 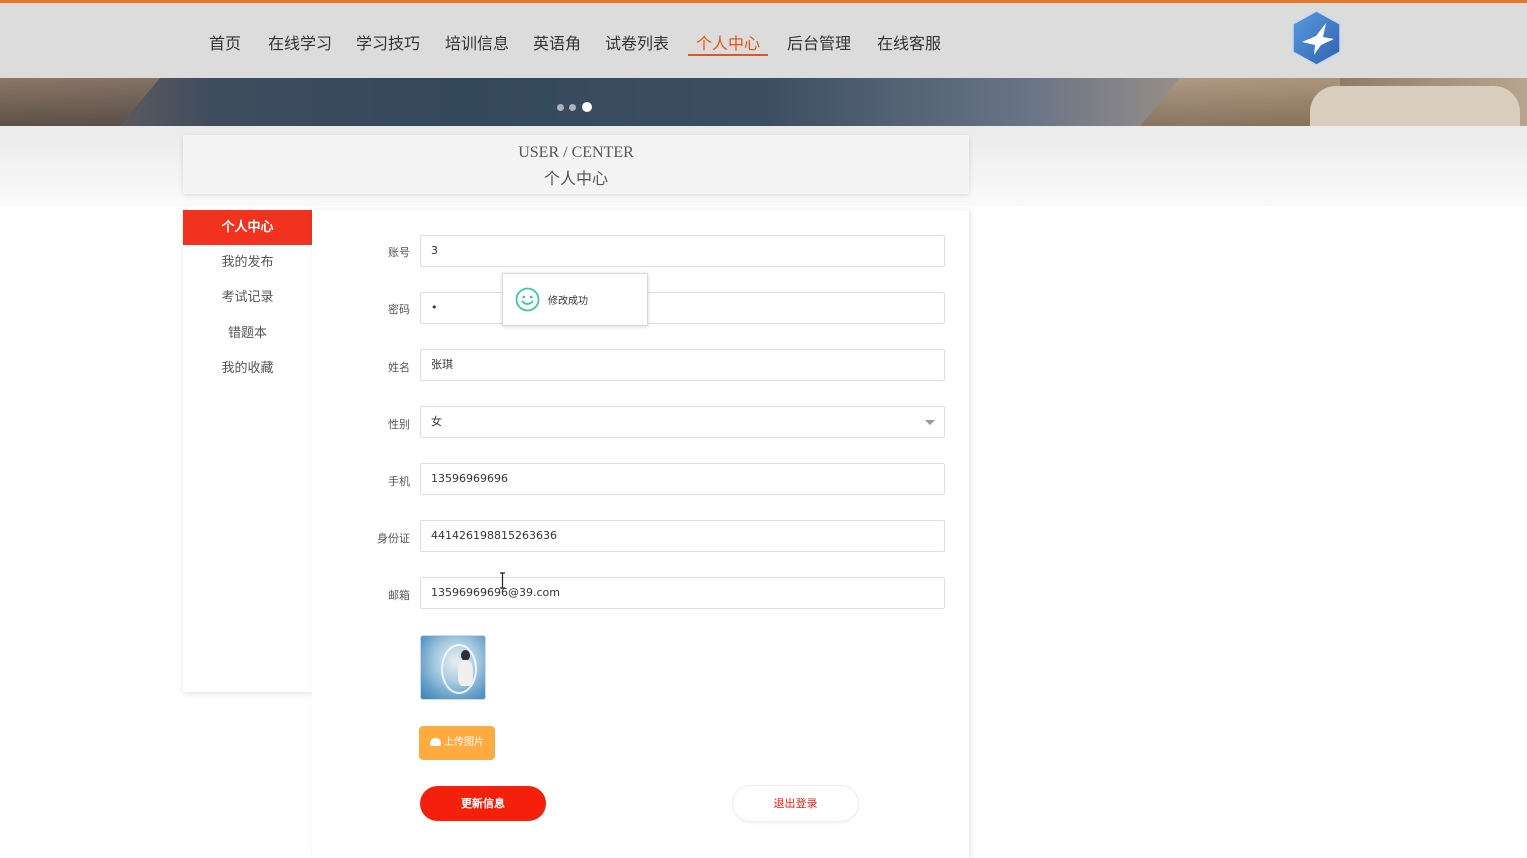 I want to click on sidebar-item-mistake-book: 错题本, so click(x=247, y=333).